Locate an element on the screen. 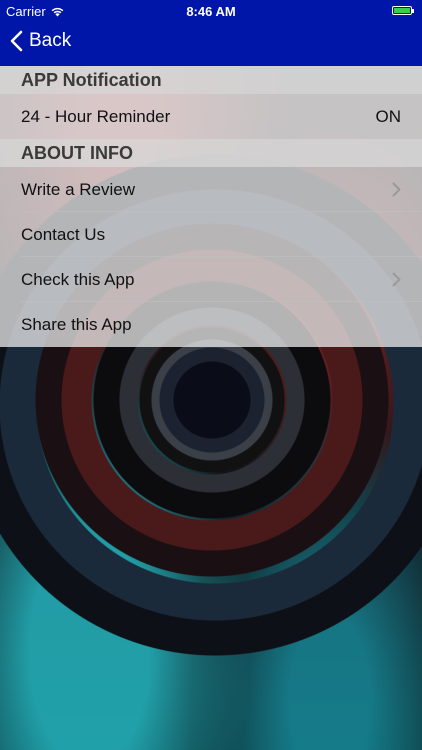 This screenshot has height=750, width=422. reminder-label: 24 - Hour Reminder is located at coordinates (96, 116).